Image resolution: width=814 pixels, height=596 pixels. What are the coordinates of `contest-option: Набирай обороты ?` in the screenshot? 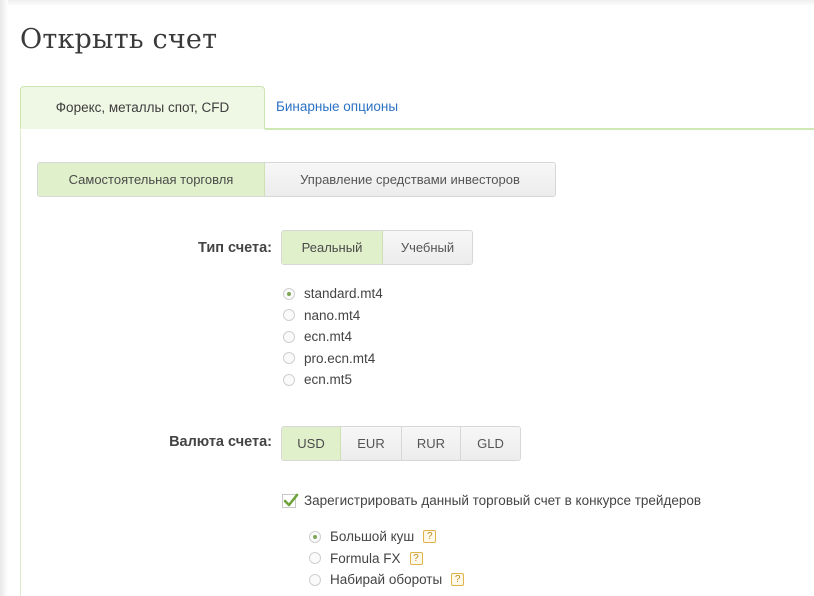 It's located at (387, 580).